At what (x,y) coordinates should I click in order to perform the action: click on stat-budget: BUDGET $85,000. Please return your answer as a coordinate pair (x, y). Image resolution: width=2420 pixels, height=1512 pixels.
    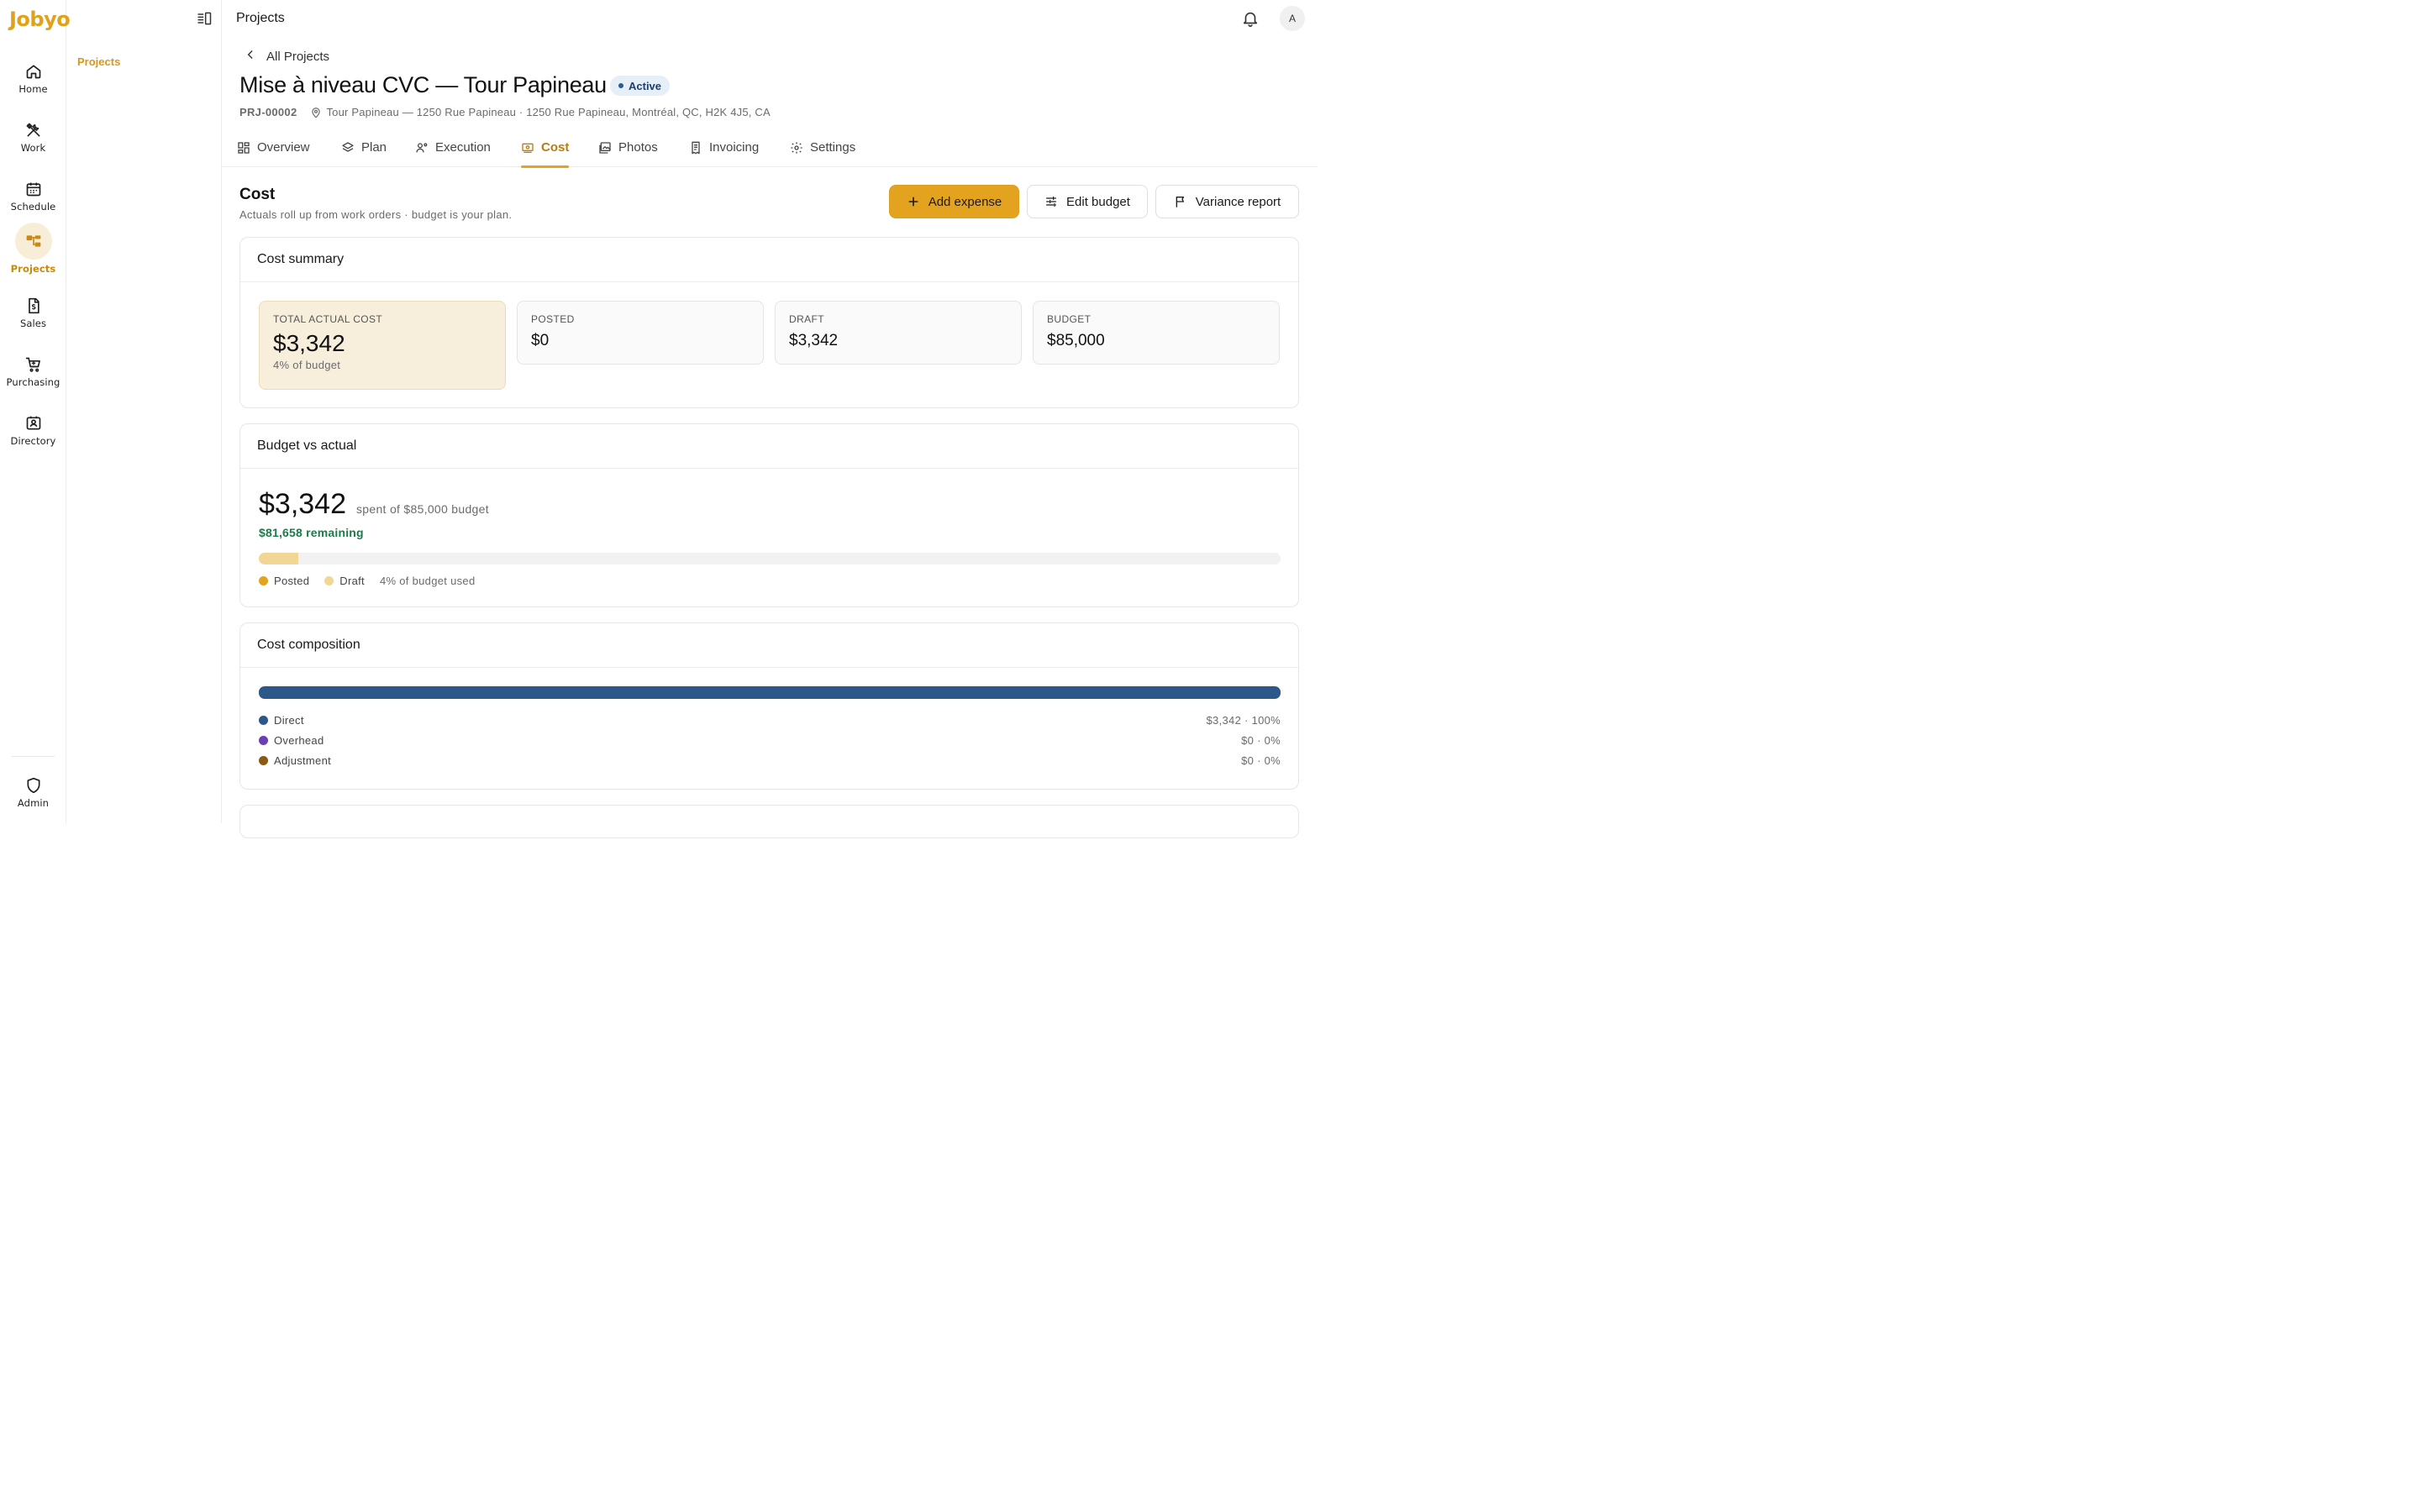
    Looking at the image, I should click on (1156, 333).